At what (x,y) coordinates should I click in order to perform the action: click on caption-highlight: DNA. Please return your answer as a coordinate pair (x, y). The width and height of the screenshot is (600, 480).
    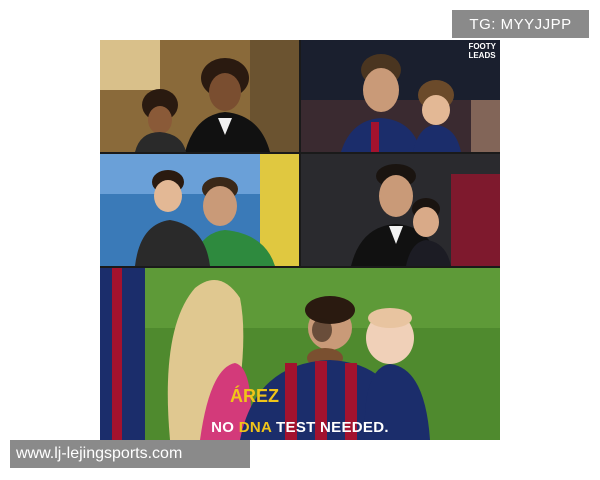
    Looking at the image, I should click on (255, 427).